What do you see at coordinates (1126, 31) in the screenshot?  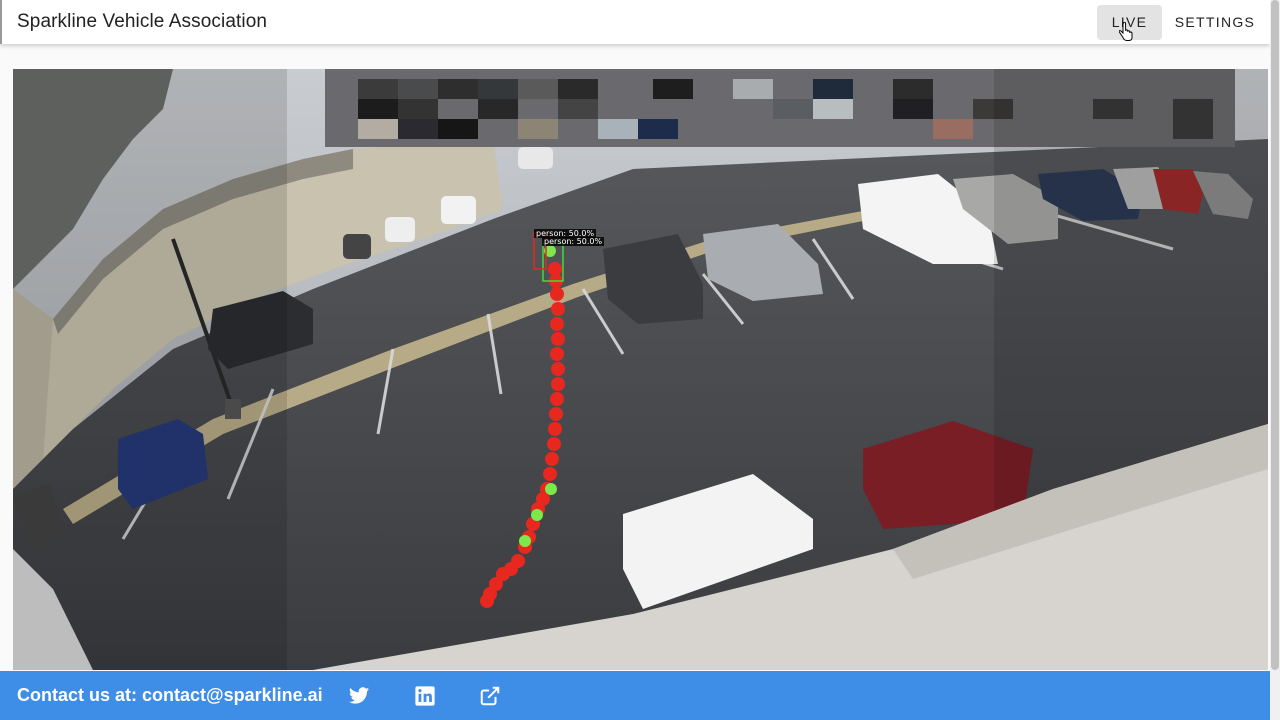 I see `mouse-pointer-icon` at bounding box center [1126, 31].